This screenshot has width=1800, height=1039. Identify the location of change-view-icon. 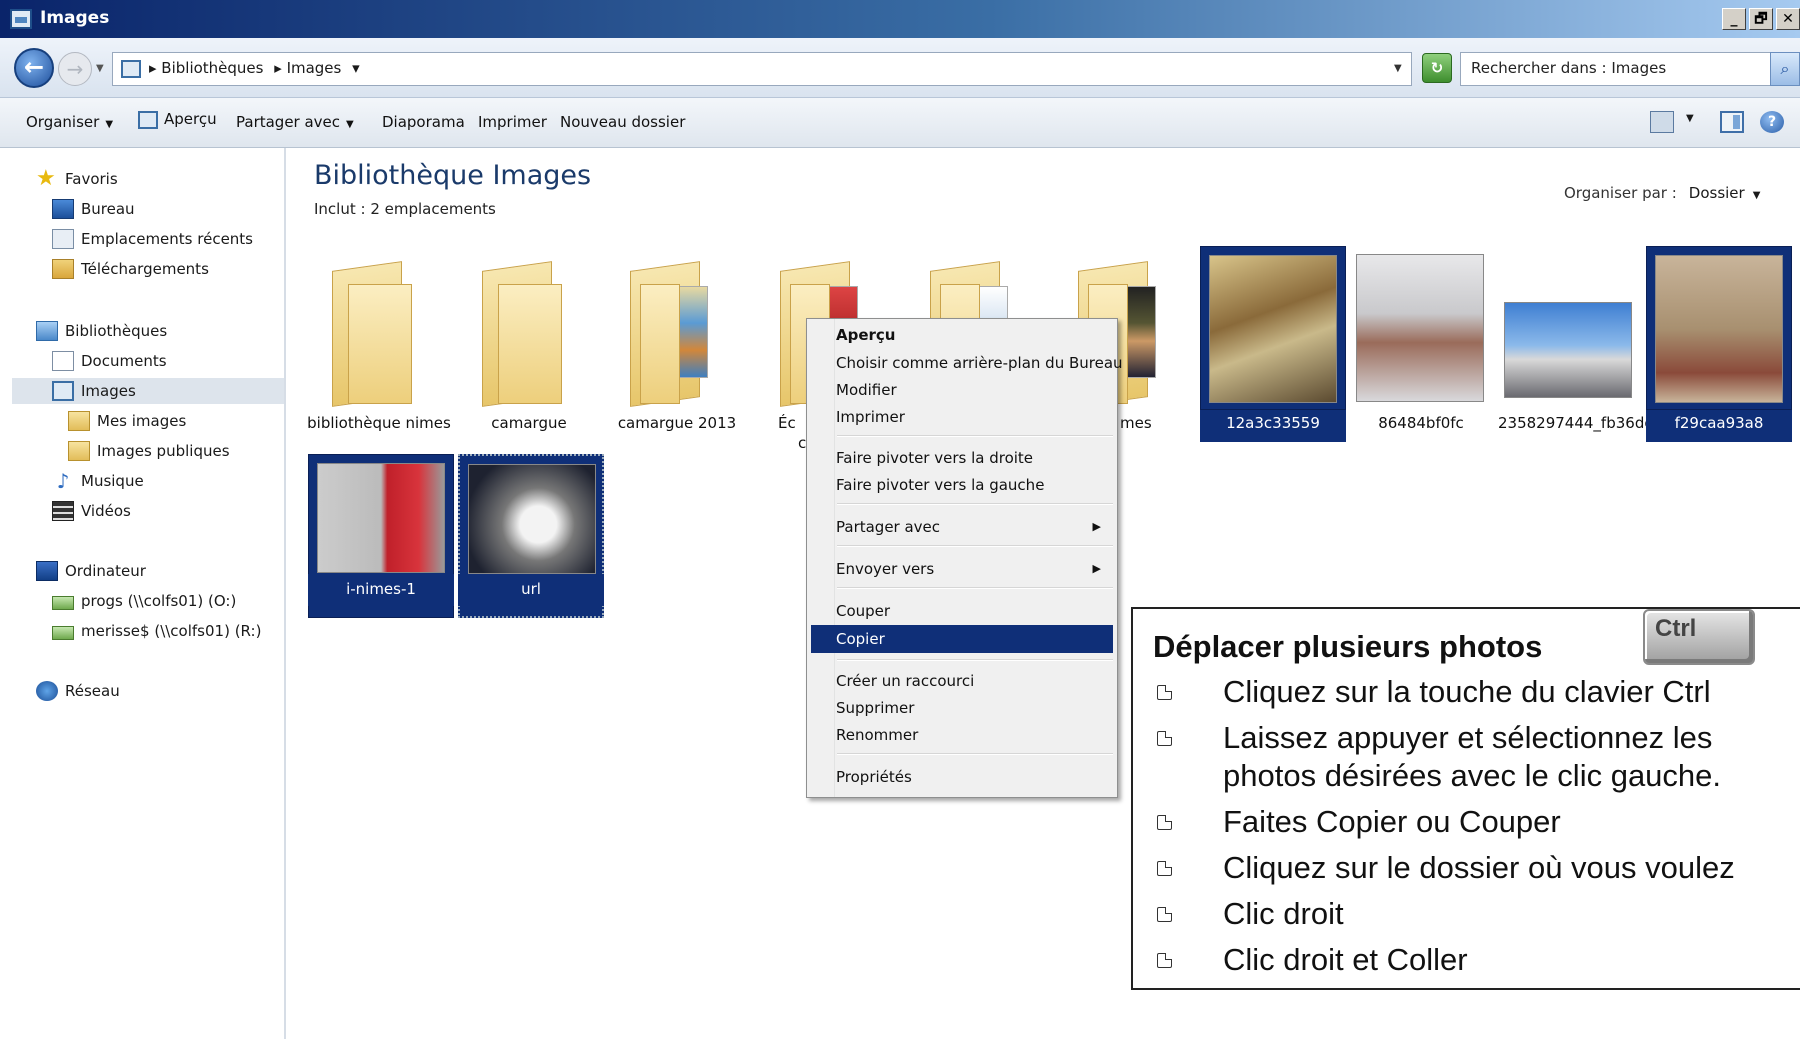
(1662, 122).